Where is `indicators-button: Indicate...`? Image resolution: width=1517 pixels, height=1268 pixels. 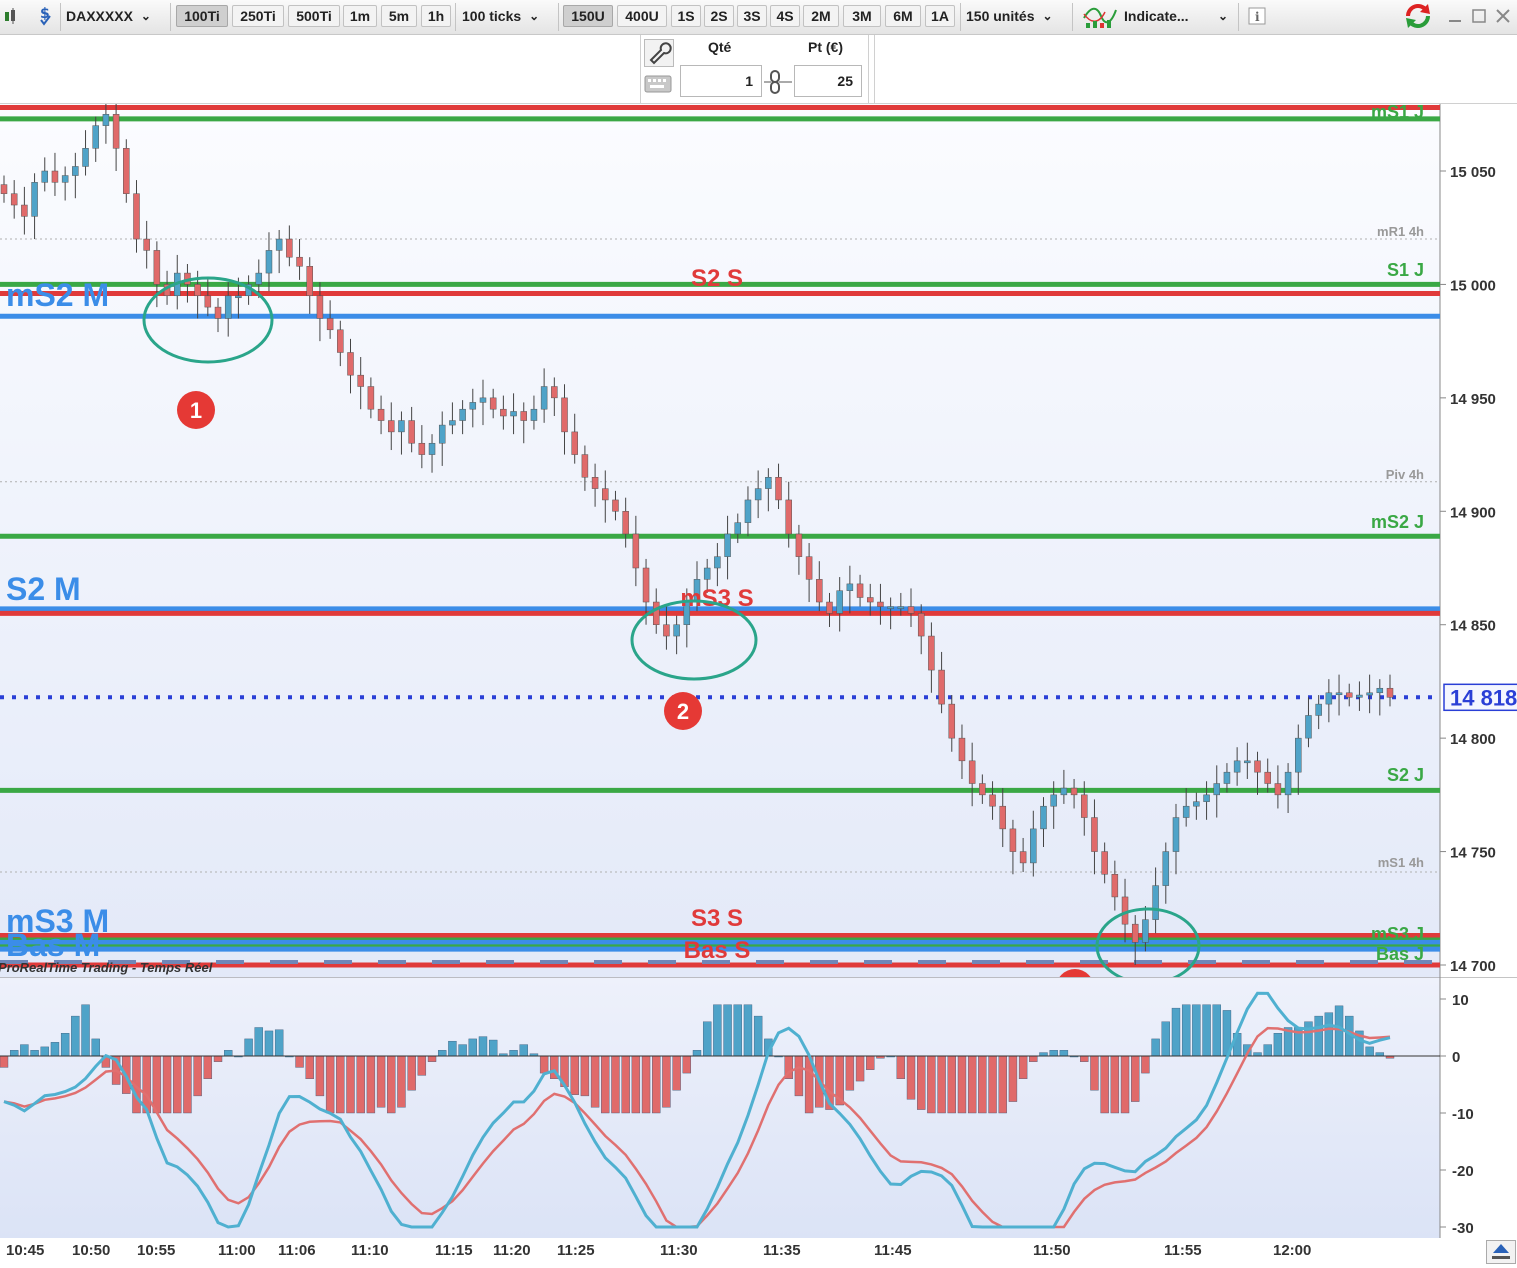
indicators-button: Indicate... is located at coordinates (1164, 16).